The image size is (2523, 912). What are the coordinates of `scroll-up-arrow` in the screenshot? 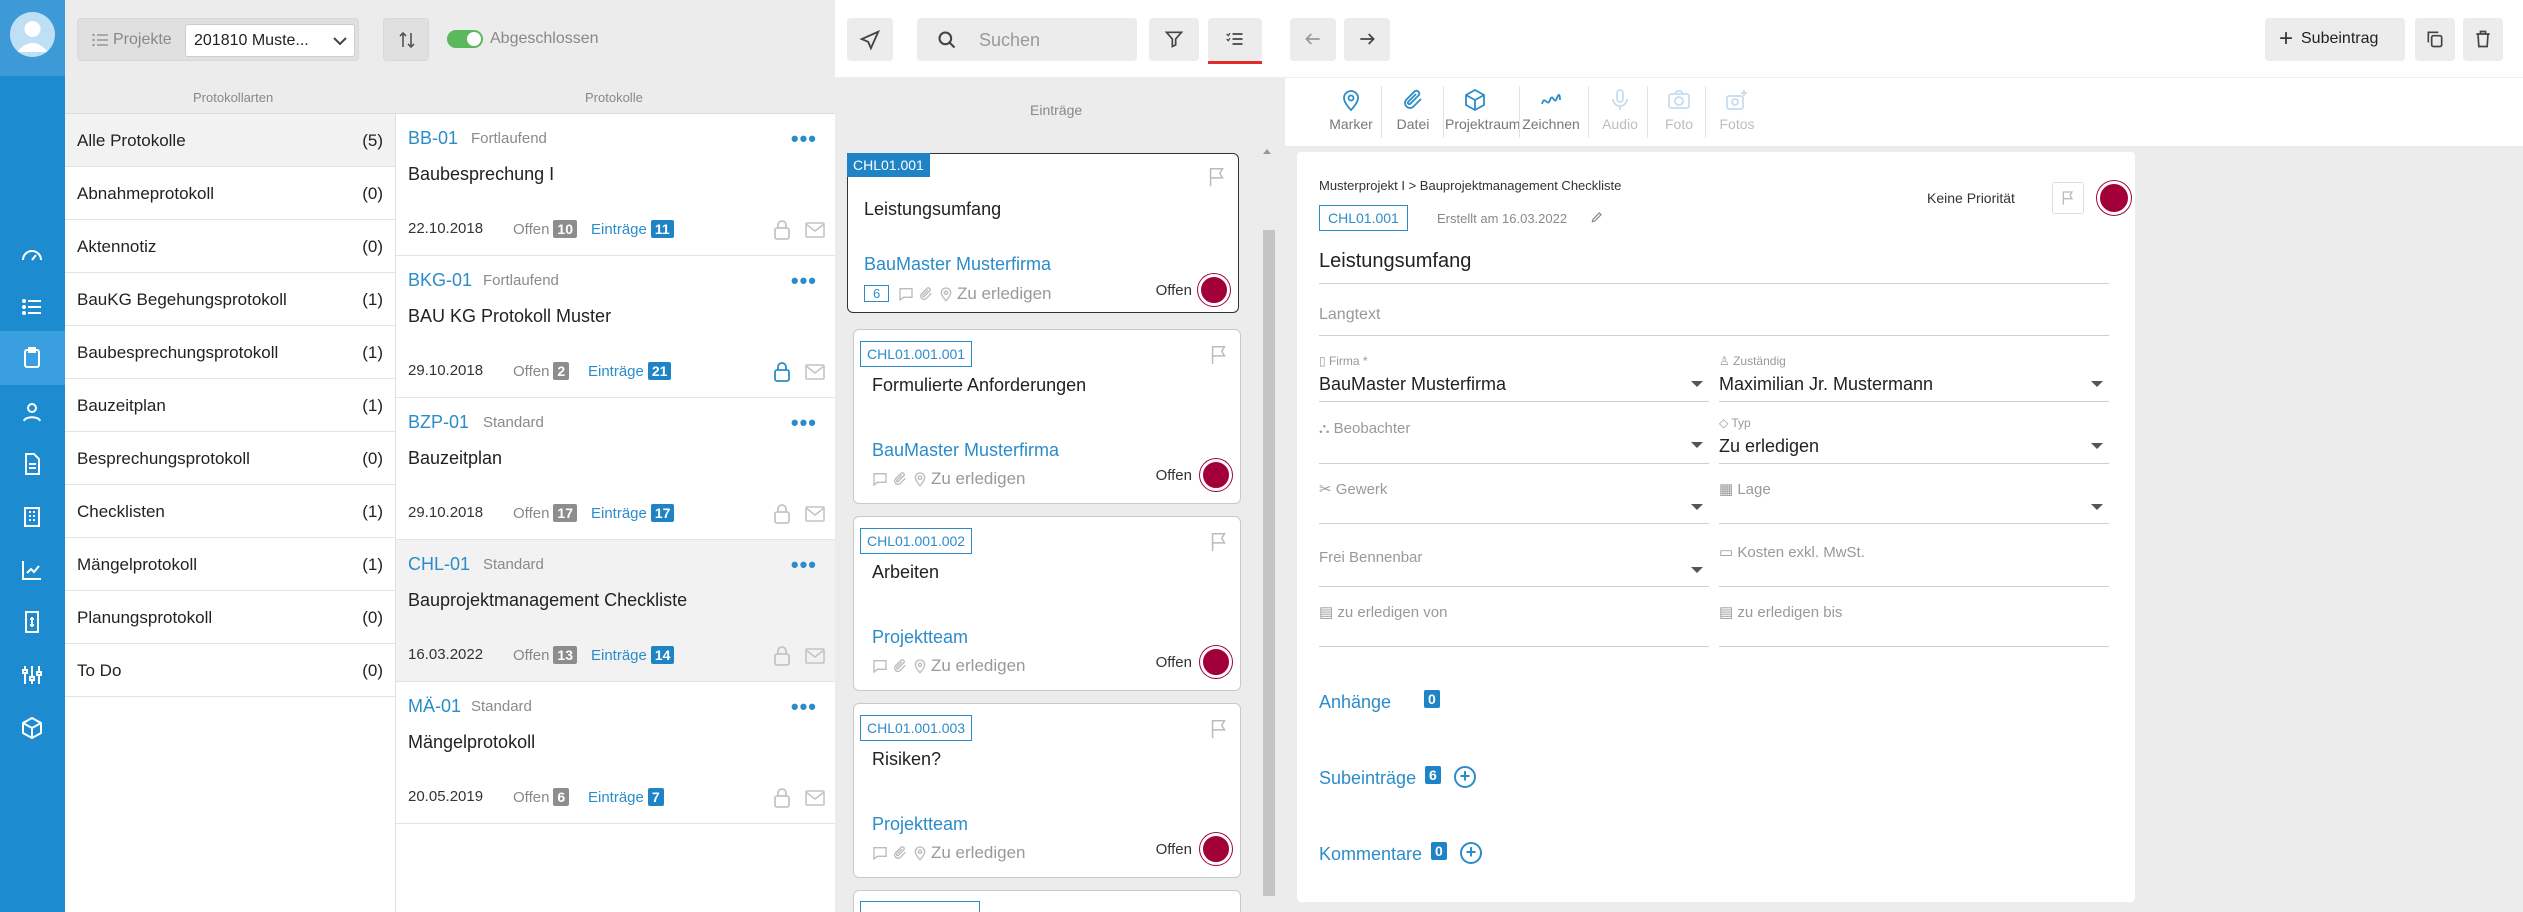 It's located at (1267, 151).